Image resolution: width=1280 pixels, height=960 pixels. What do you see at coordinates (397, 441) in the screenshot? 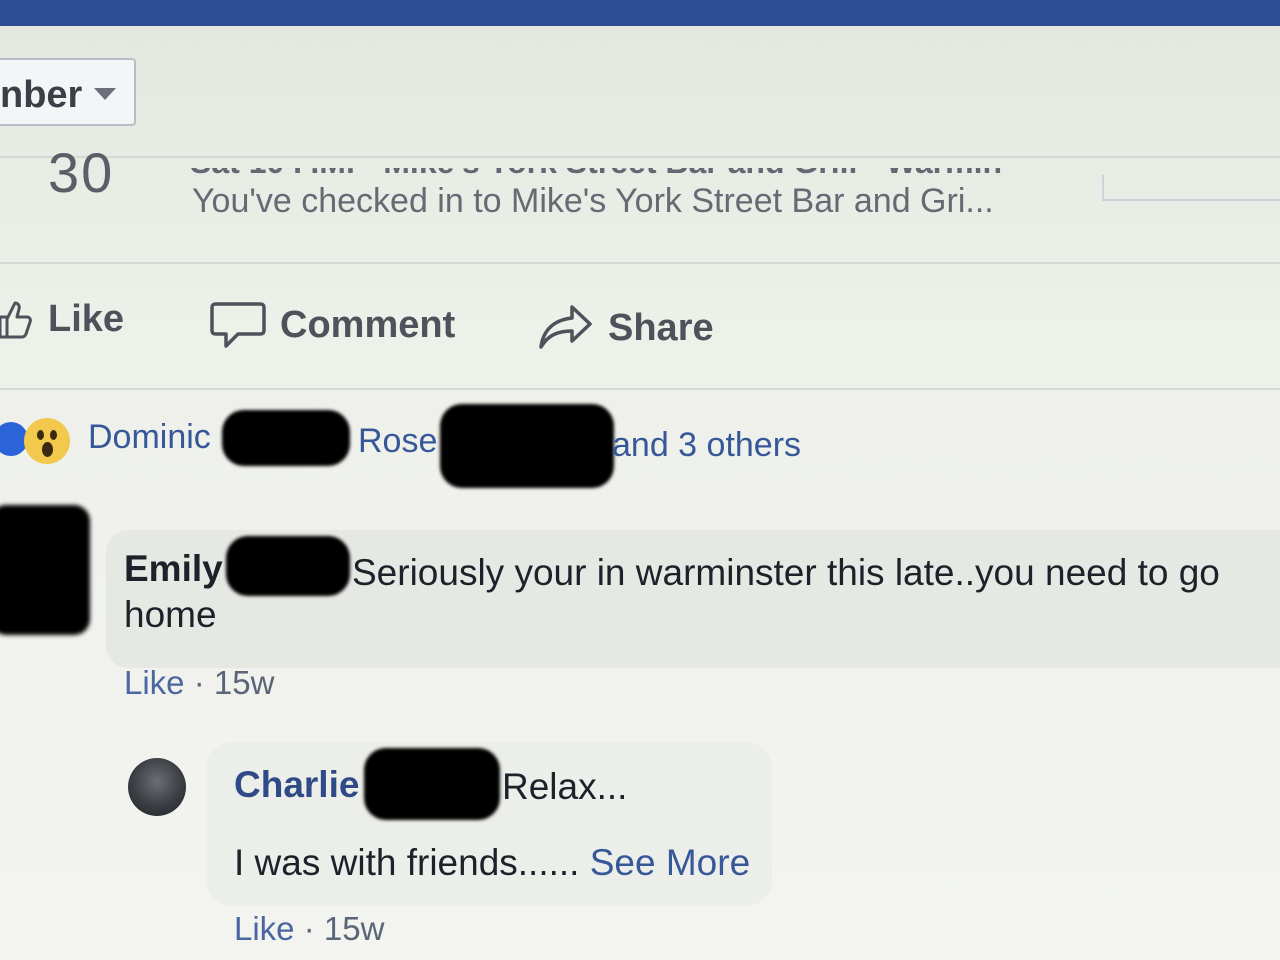
I see `reactor-name-rose: Rose` at bounding box center [397, 441].